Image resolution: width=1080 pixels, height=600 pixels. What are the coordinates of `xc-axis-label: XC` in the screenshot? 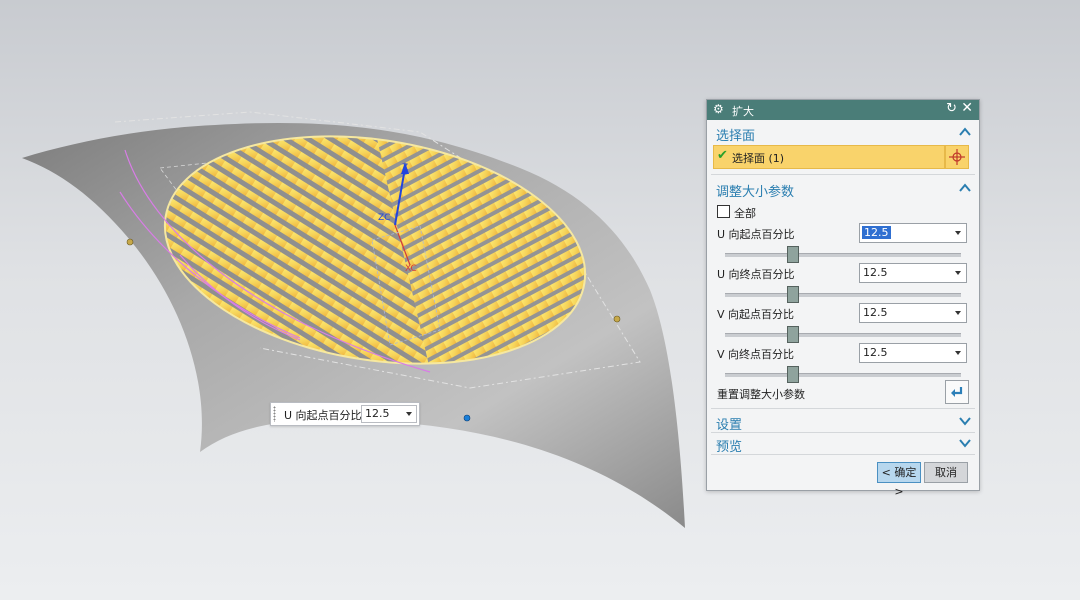 It's located at (411, 269).